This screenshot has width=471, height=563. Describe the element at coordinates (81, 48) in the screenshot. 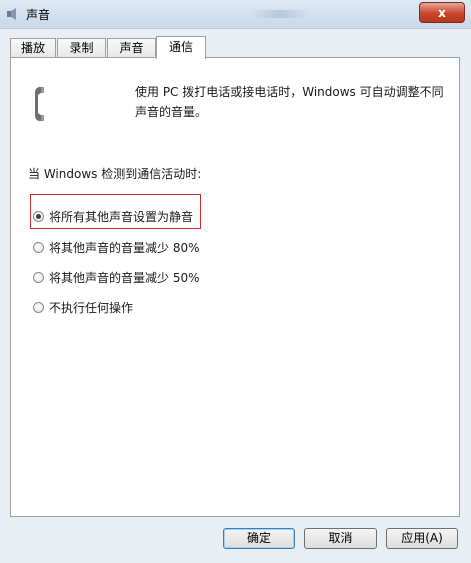

I see `tab-recording: 录制` at that location.